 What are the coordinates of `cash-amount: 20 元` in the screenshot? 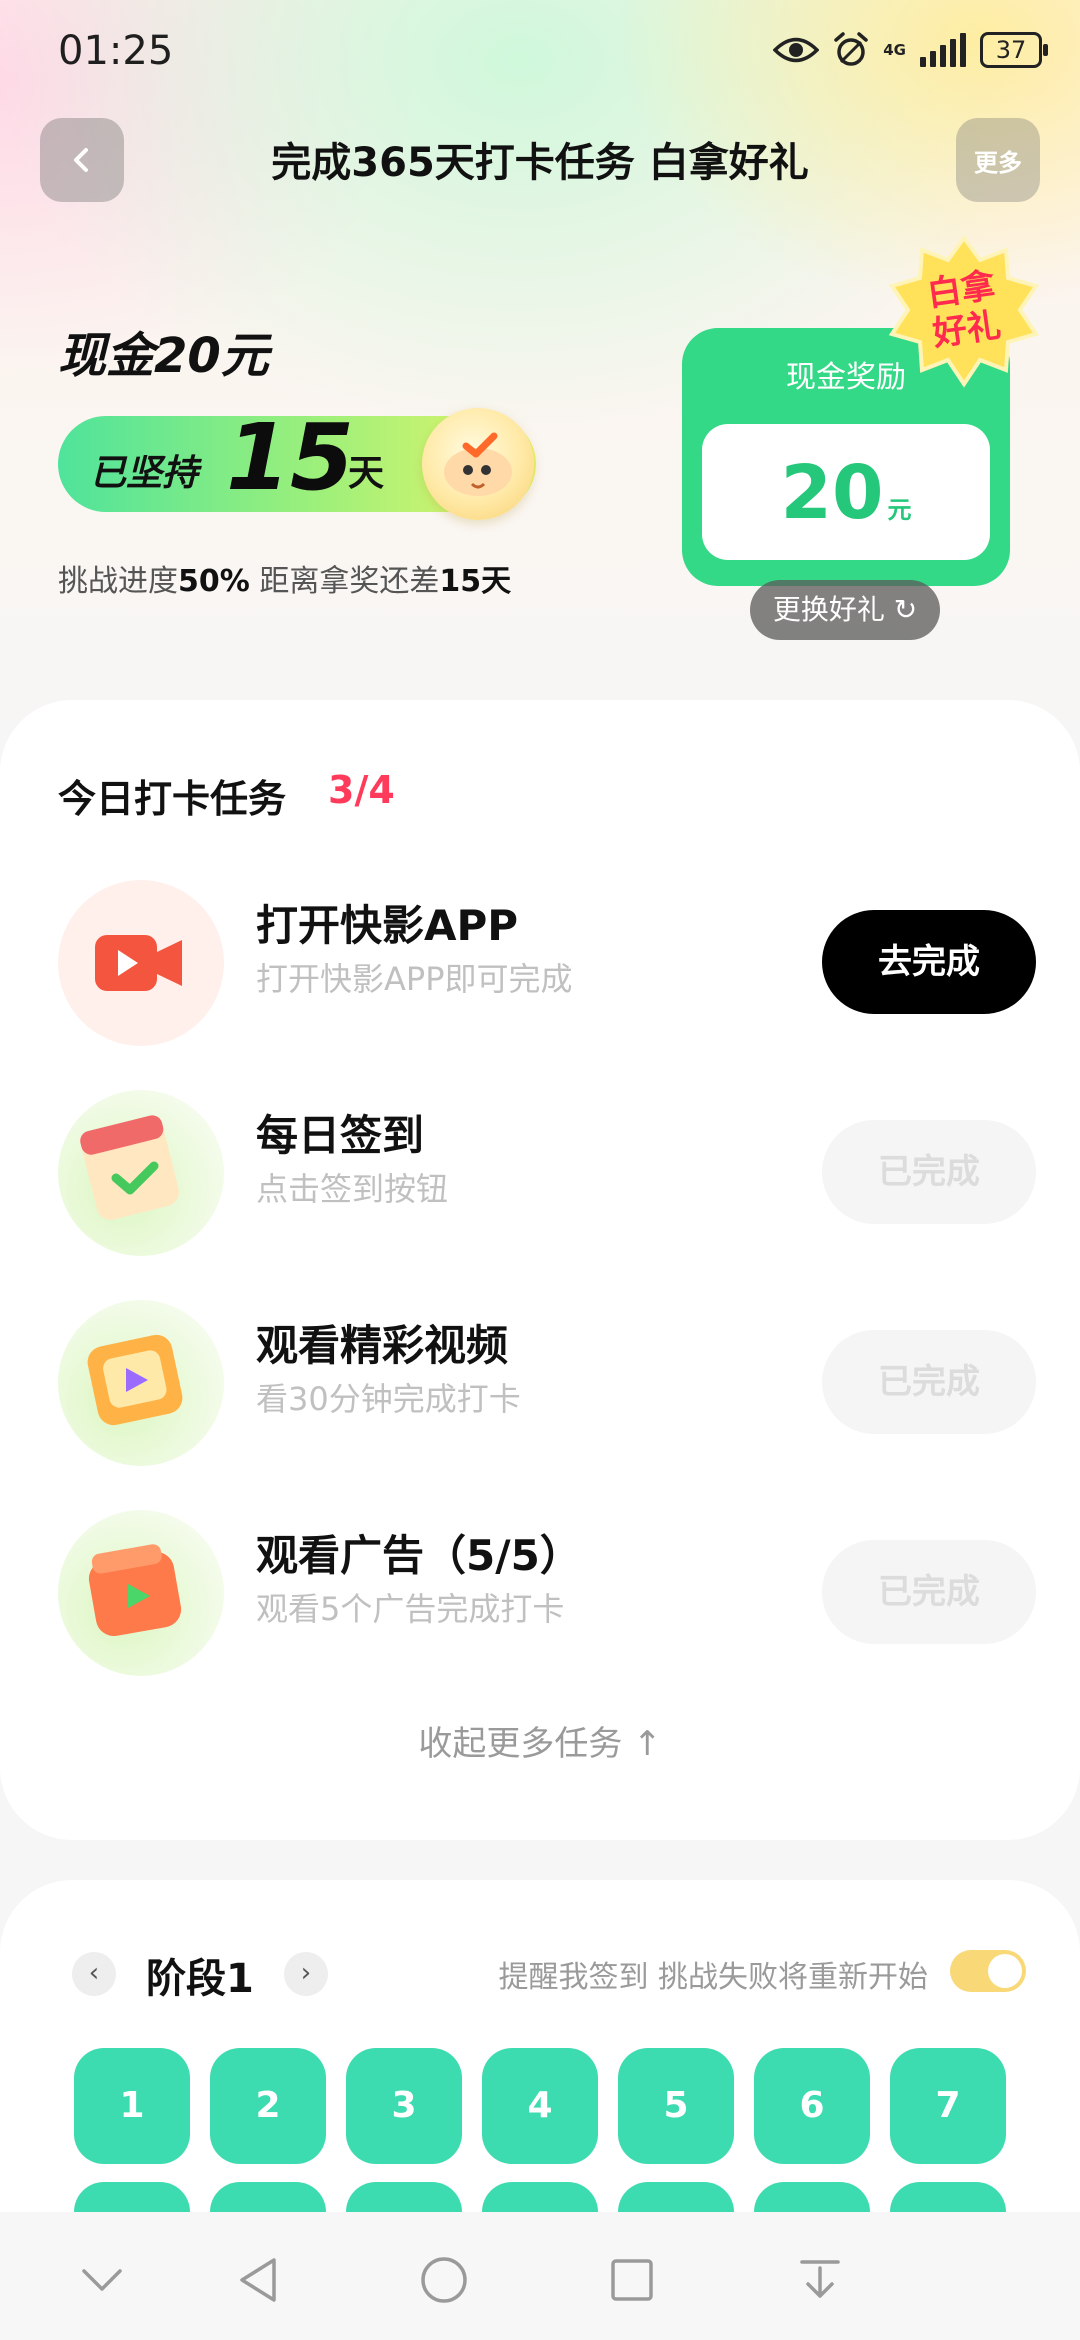 It's located at (846, 493).